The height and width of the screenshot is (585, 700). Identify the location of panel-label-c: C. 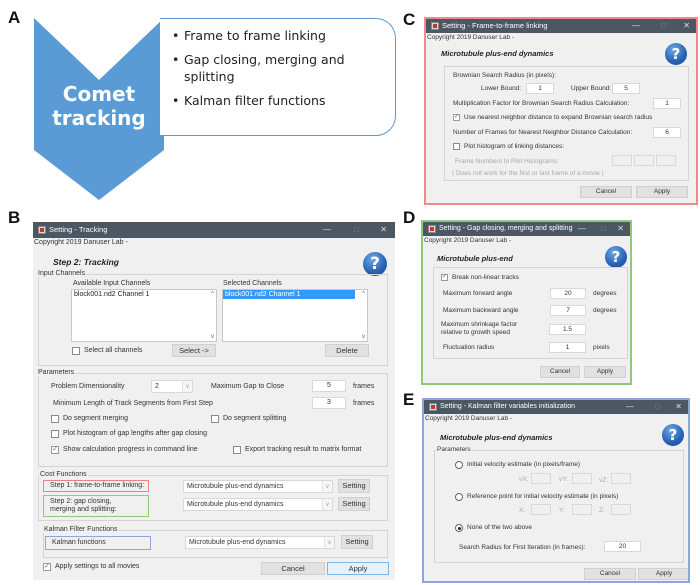
(409, 19).